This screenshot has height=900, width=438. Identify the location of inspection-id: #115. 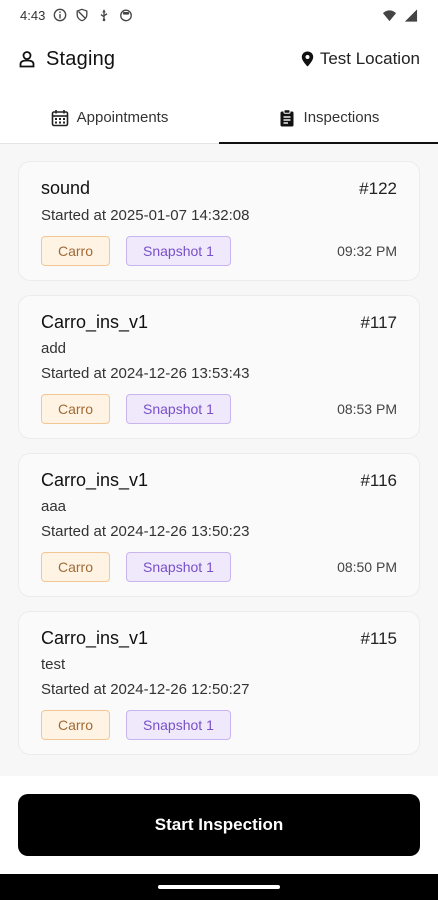
(378, 638).